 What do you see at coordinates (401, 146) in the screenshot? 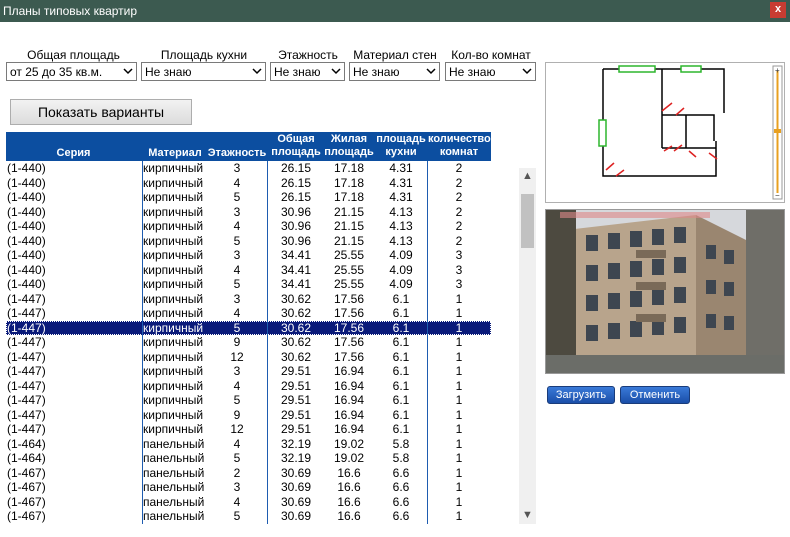
I see `column-header-kitchen-area: площадь кухни` at bounding box center [401, 146].